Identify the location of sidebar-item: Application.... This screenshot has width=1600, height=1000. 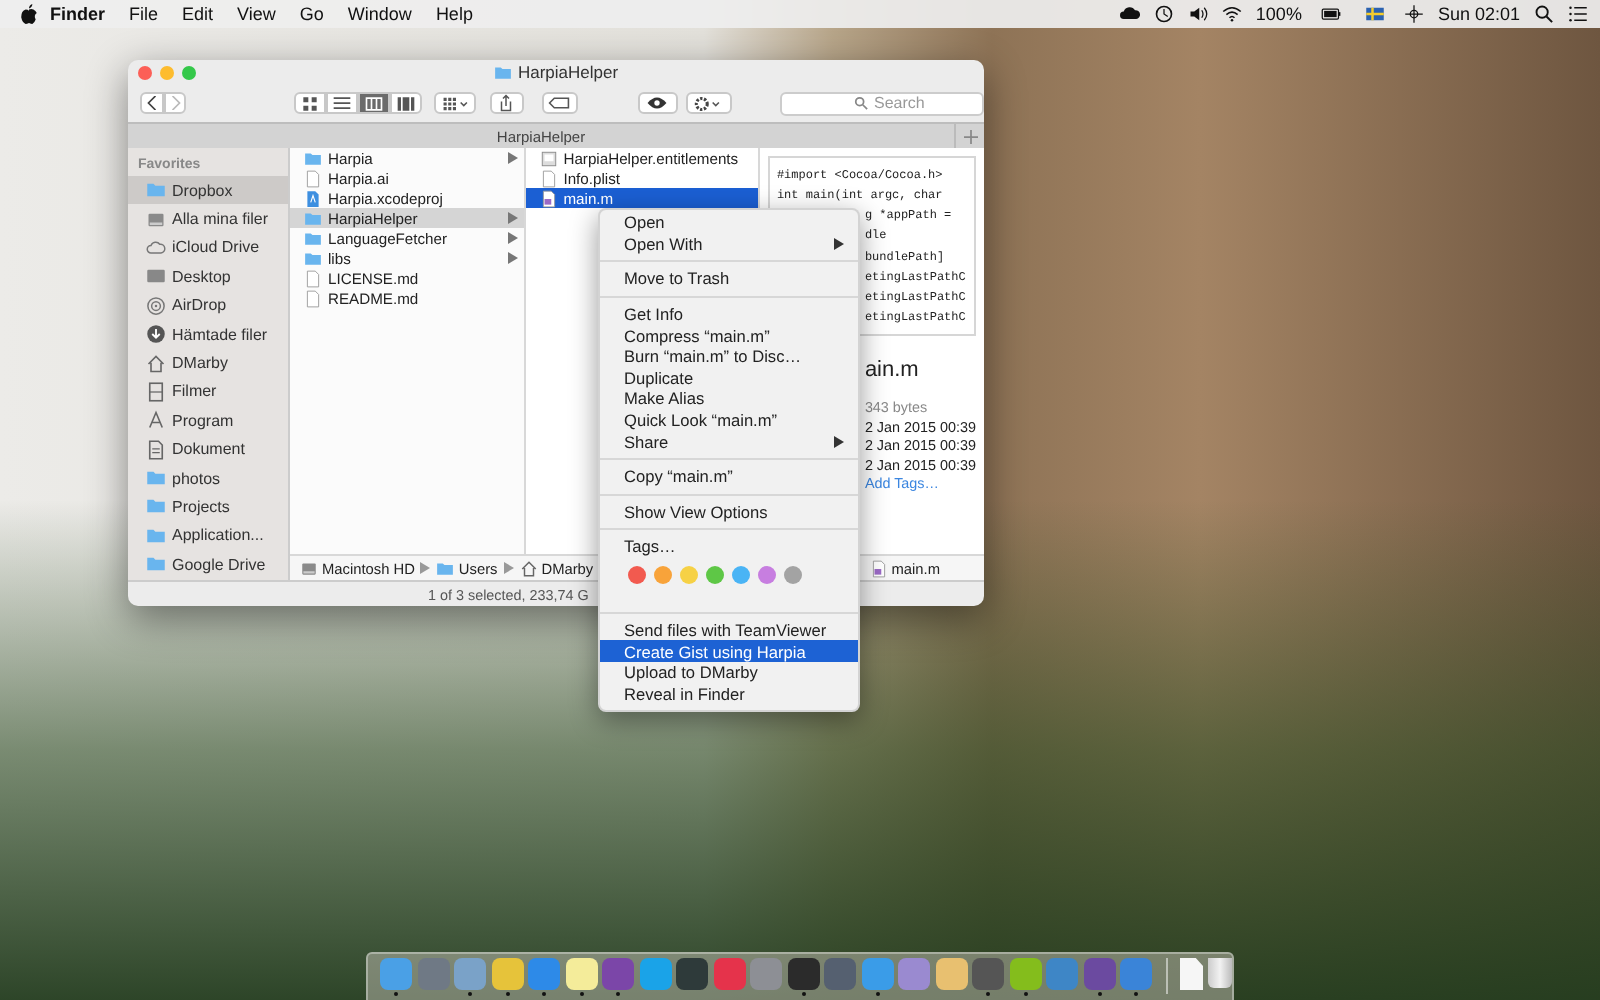
(208, 536).